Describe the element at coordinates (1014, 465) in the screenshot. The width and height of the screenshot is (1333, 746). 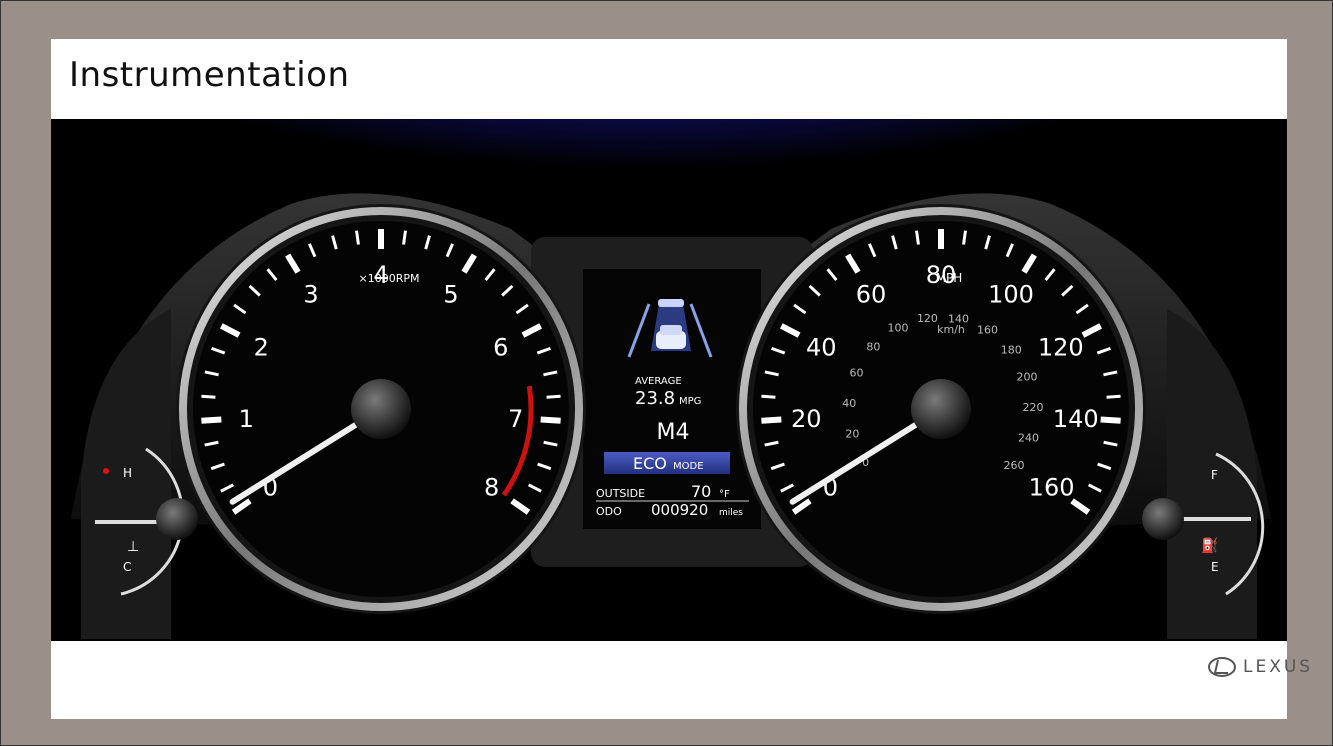
I see `kmh-number: 260` at that location.